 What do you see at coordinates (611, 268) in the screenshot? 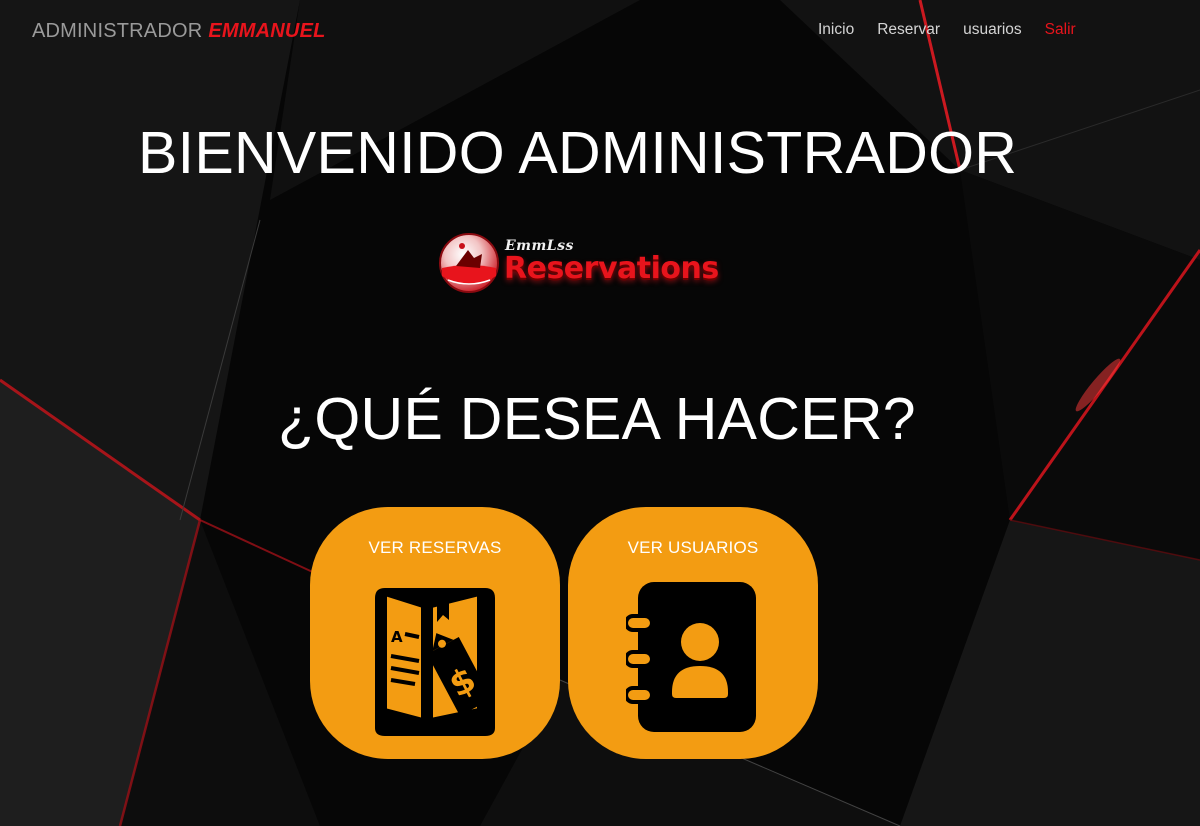
I see `logo-main-text: Reservations` at bounding box center [611, 268].